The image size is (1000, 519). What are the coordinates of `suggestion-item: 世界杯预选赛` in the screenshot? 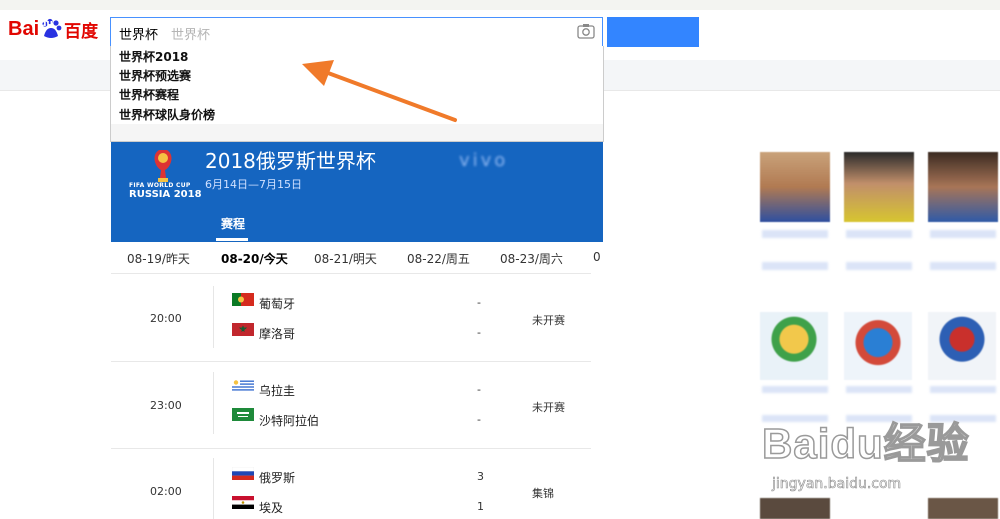 It's located at (155, 75).